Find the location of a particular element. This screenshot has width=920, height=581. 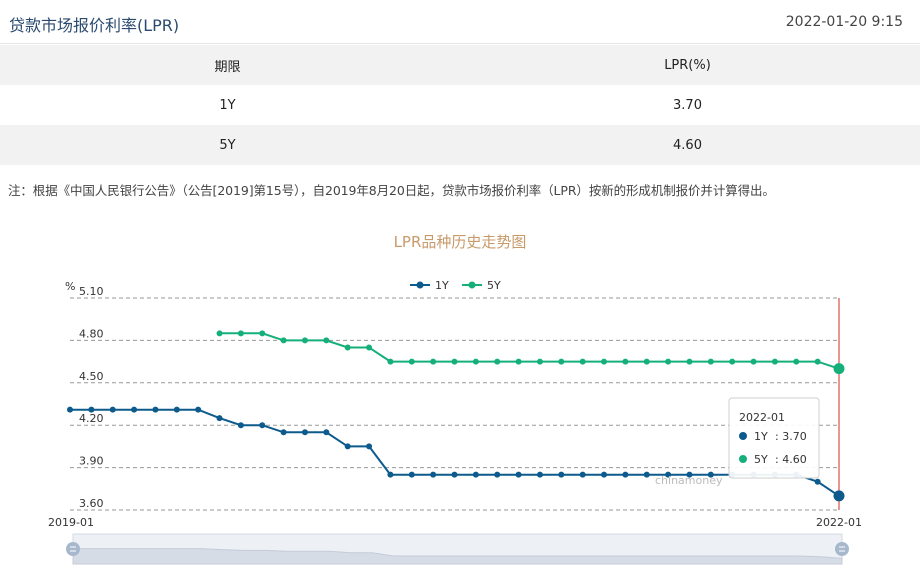

y-tick-label: 4.80 is located at coordinates (91, 333).